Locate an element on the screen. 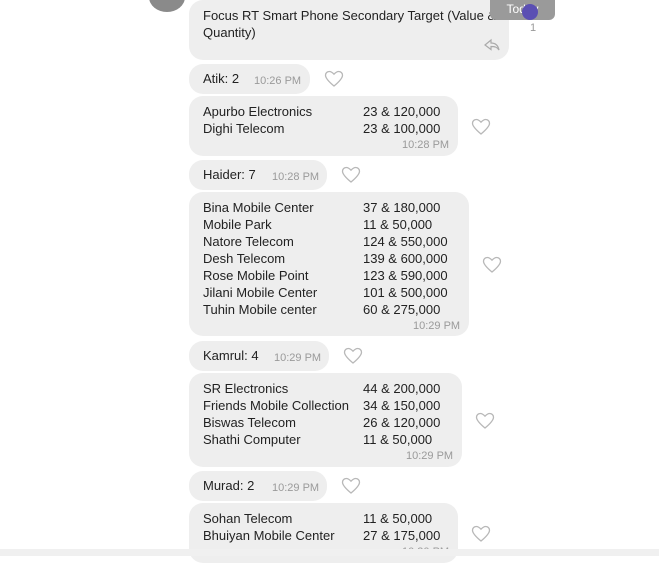  shop-name: Tuhin Mobile center is located at coordinates (260, 309).